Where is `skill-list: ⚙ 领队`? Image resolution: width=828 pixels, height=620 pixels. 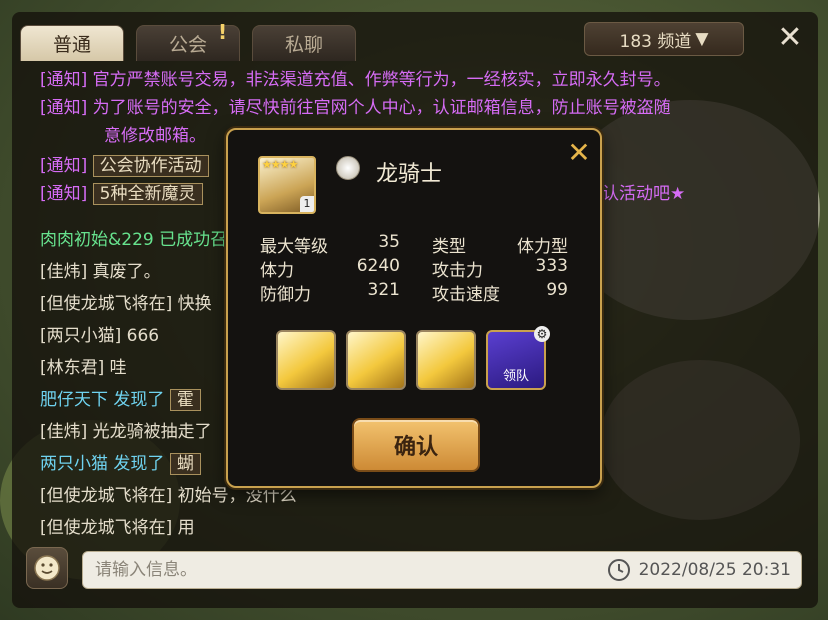 skill-list: ⚙ 领队 is located at coordinates (413, 358).